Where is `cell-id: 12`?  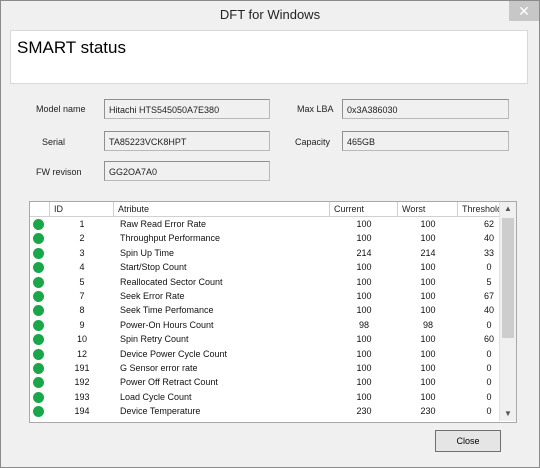
cell-id: 12 is located at coordinates (81, 353).